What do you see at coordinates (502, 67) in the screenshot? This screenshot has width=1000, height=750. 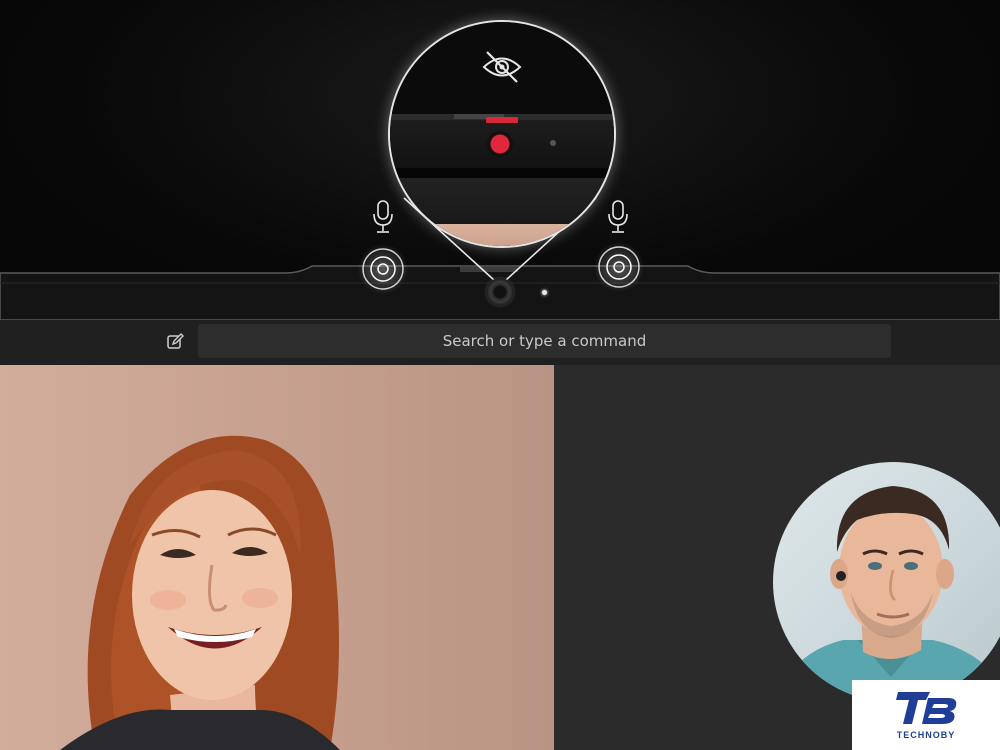 I see `eye-slash-icon` at bounding box center [502, 67].